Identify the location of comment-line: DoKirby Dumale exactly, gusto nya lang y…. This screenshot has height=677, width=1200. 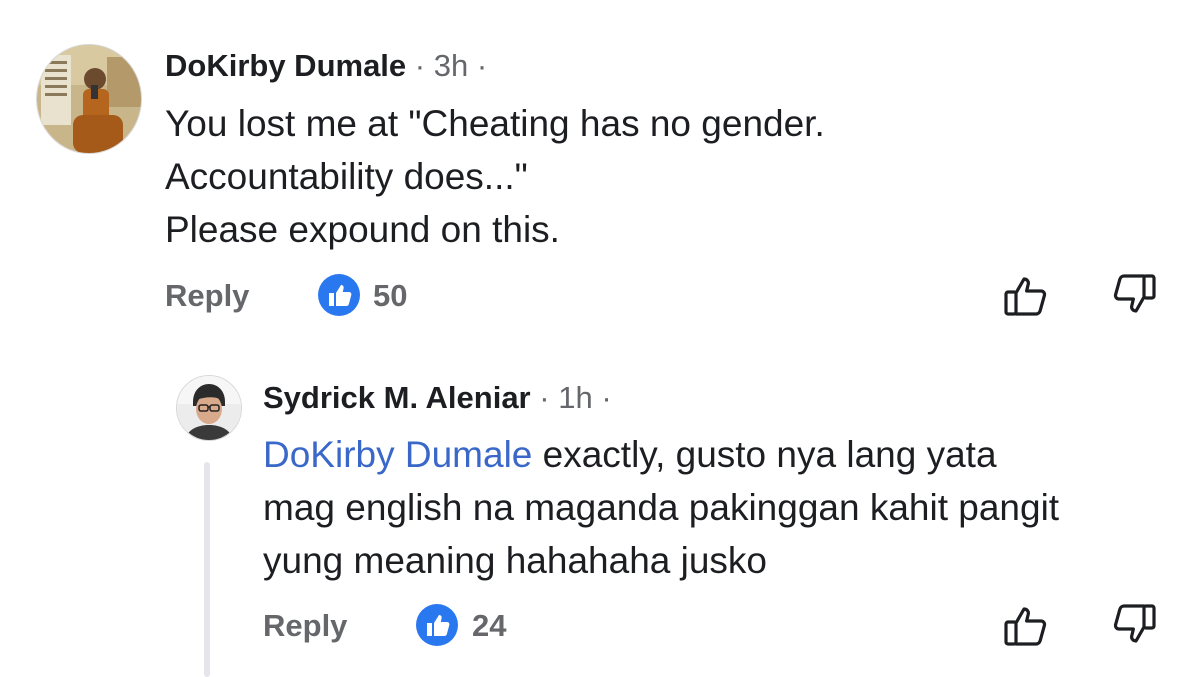
(661, 454).